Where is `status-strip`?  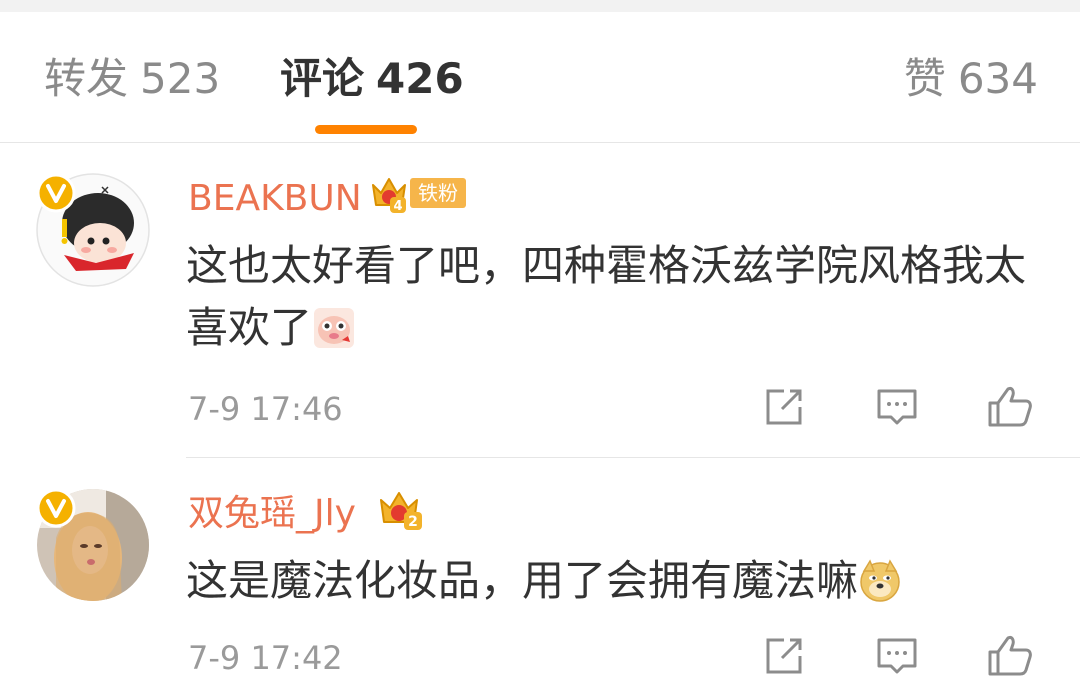
status-strip is located at coordinates (540, 6).